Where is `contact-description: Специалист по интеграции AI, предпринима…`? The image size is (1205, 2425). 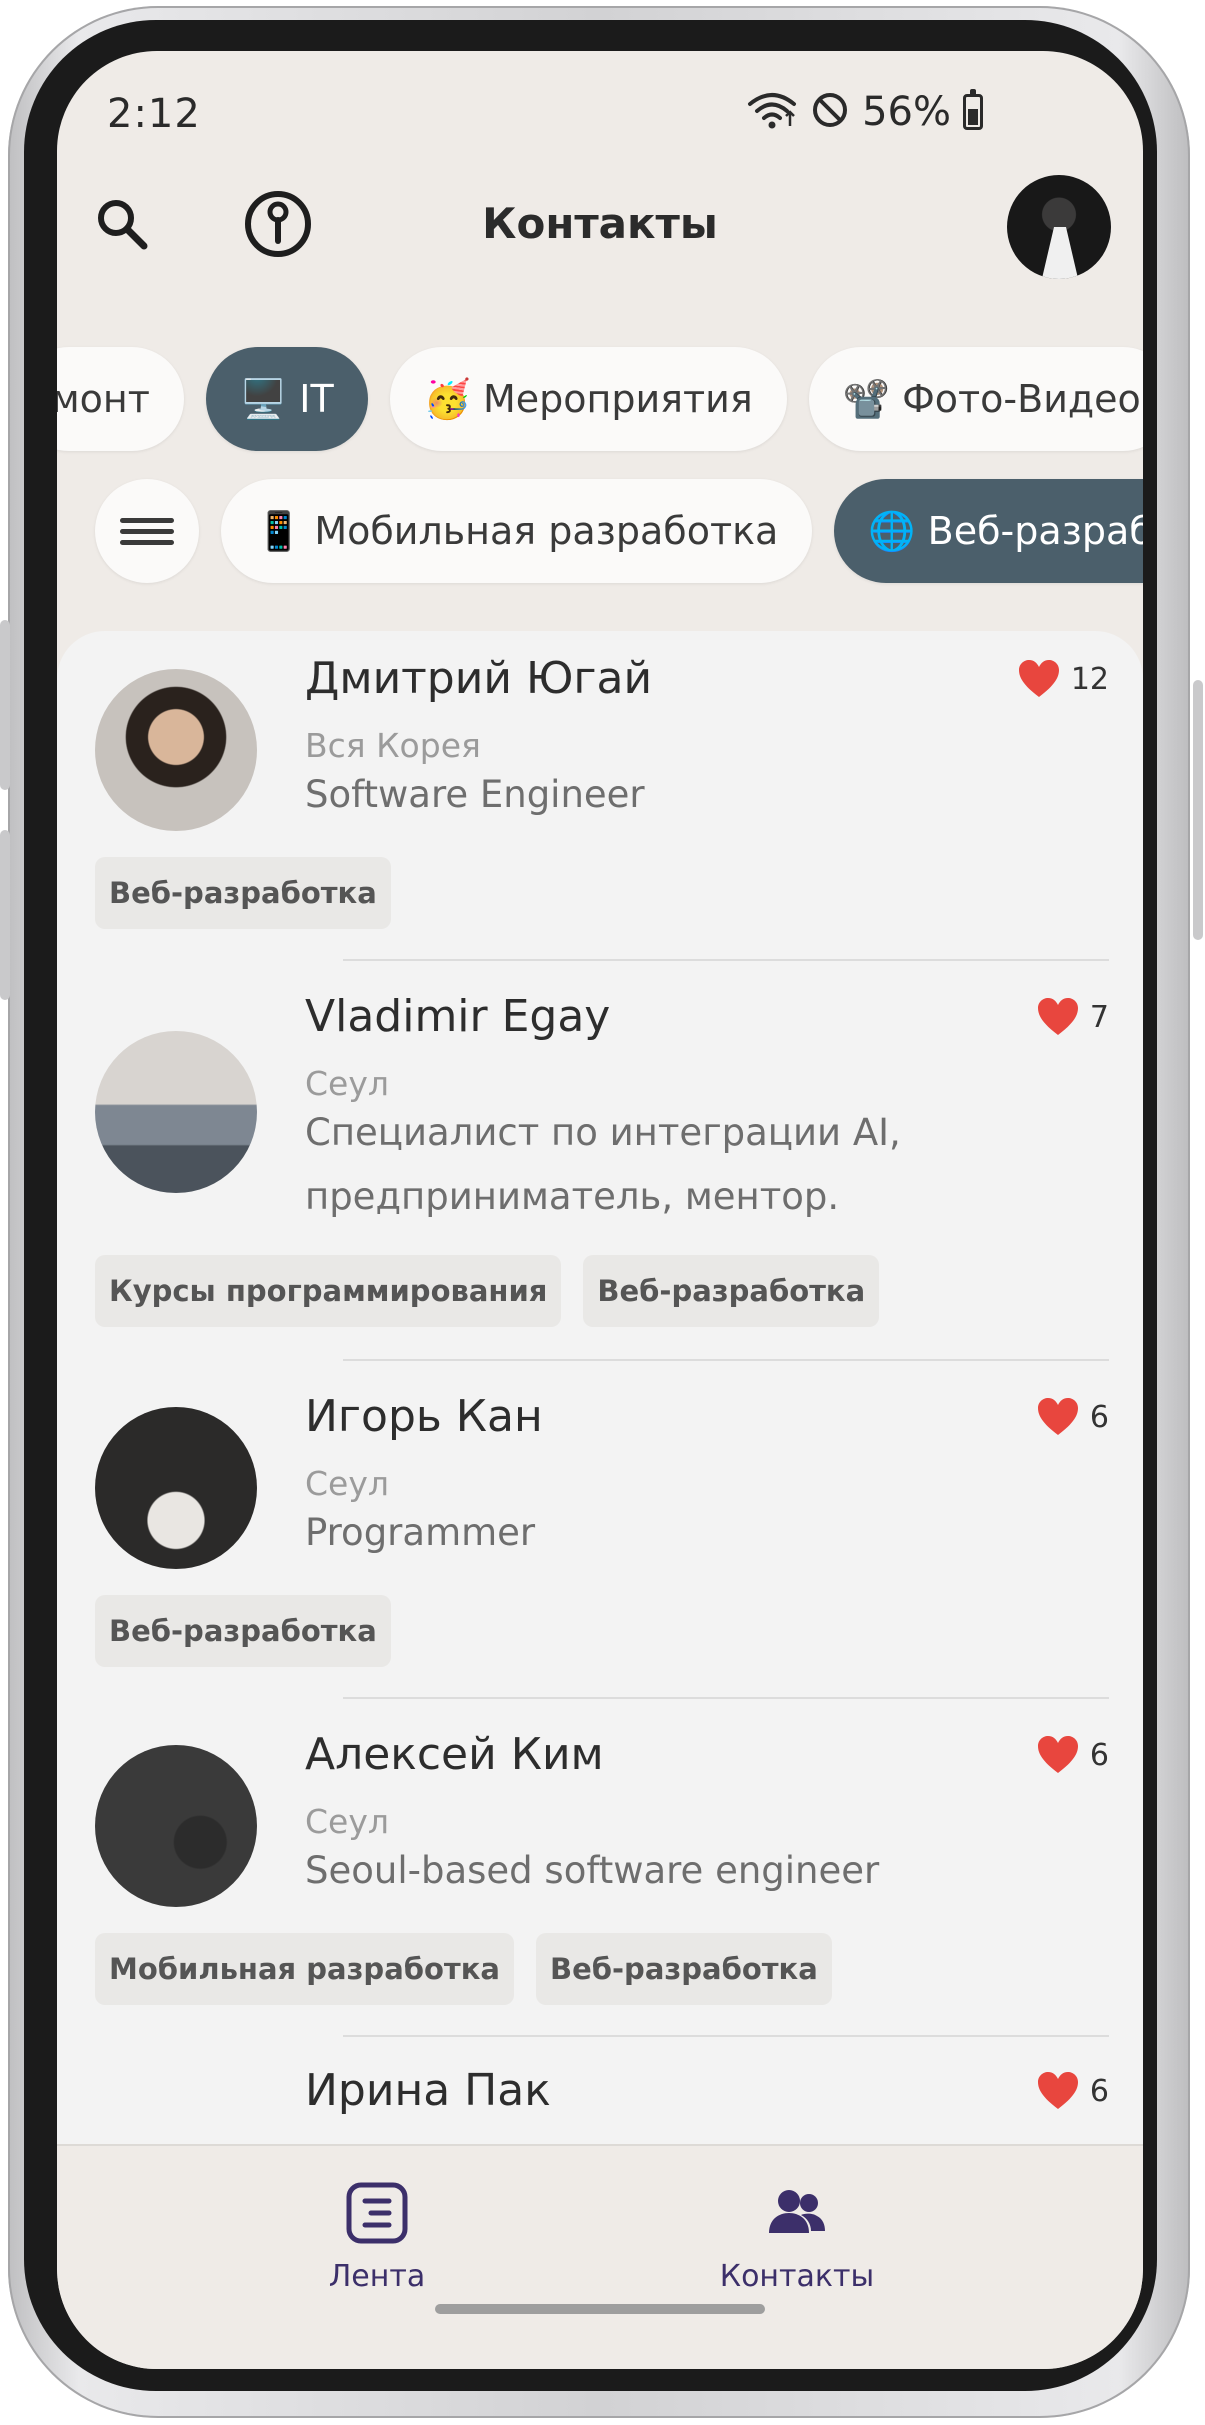 contact-description: Специалист по интеграции AI, предпринима… is located at coordinates (603, 1164).